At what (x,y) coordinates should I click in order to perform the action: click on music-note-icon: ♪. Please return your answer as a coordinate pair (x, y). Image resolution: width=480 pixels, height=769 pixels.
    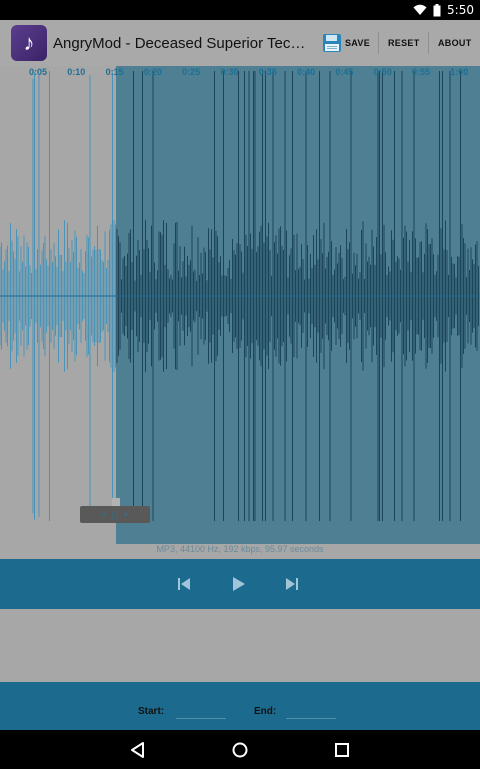
    Looking at the image, I should click on (29, 43).